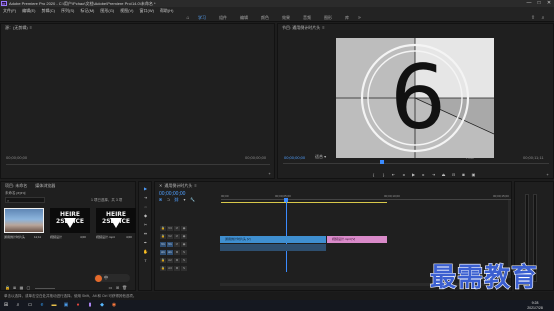 Image resolution: width=554 pixels, height=311 pixels. Describe the element at coordinates (6, 305) in the screenshot. I see `windows-start-icon: ⊞` at that location.